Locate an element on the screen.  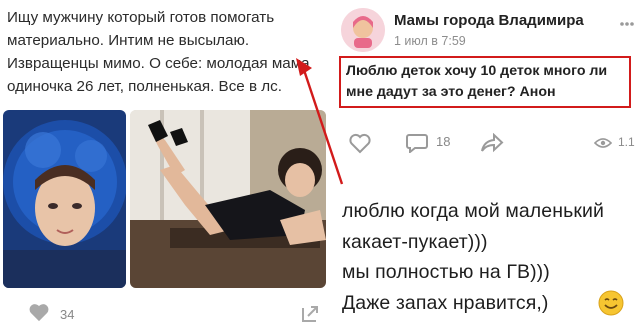
left-post-line: материально. Интим не высылаю. is located at coordinates (128, 40).